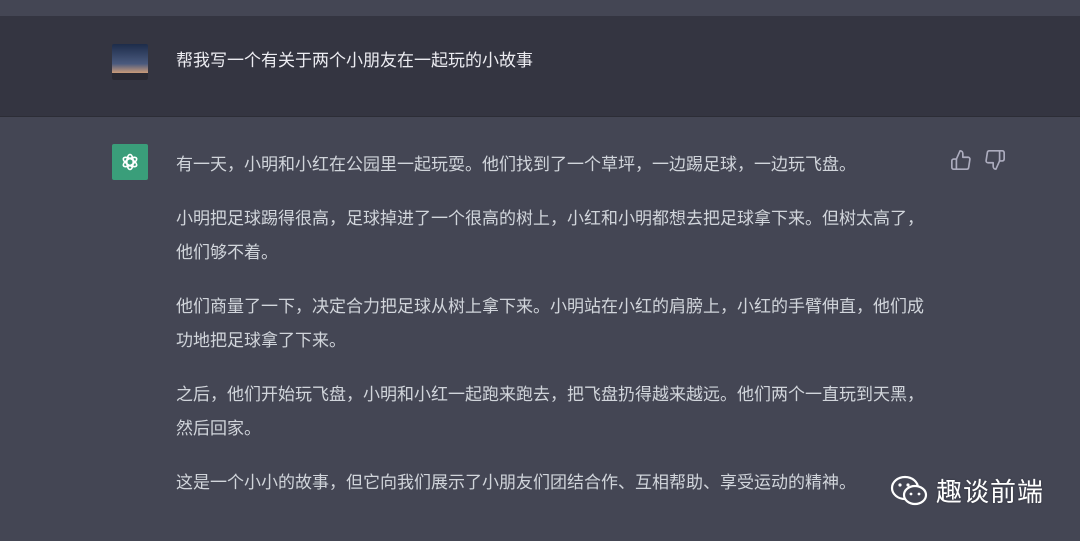 The image size is (1080, 541). I want to click on thumbs-up-icon, so click(961, 160).